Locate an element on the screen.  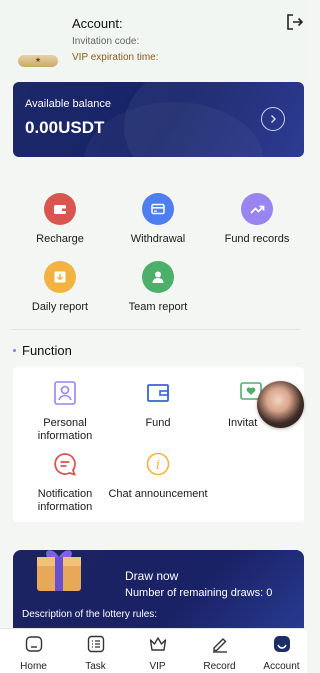
withdrawal-button: Withdrawal is located at coordinates (158, 219).